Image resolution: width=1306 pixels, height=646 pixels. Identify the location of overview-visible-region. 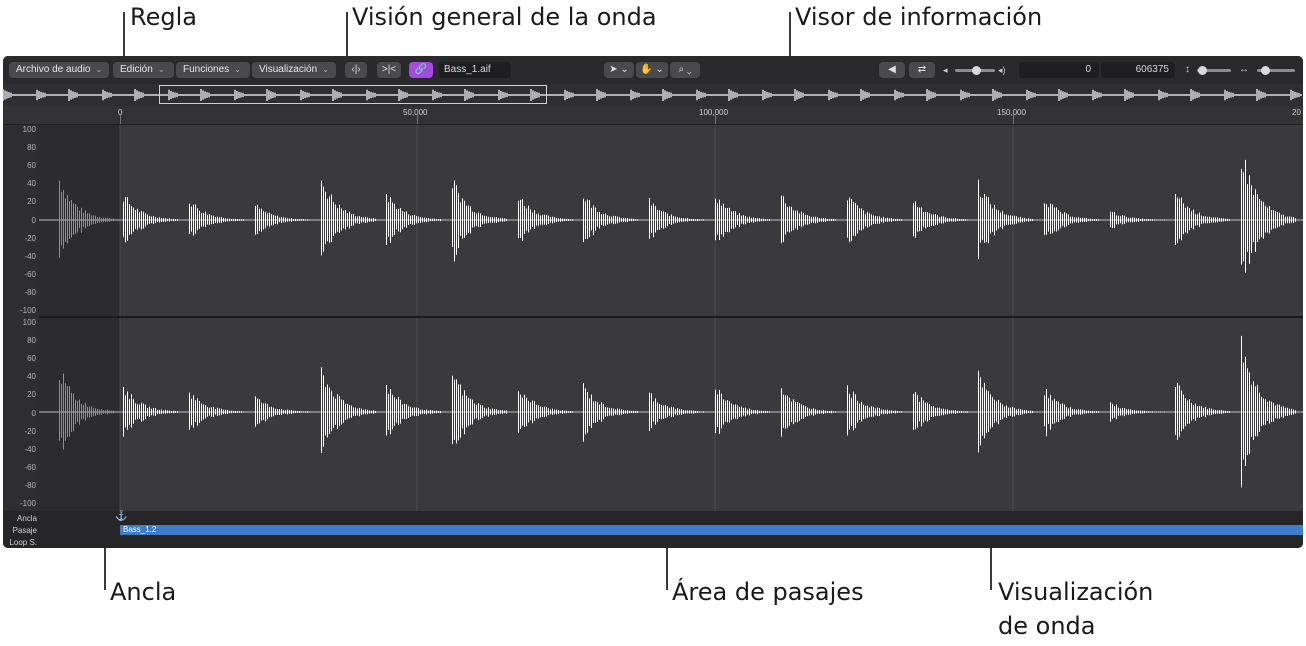
(353, 94).